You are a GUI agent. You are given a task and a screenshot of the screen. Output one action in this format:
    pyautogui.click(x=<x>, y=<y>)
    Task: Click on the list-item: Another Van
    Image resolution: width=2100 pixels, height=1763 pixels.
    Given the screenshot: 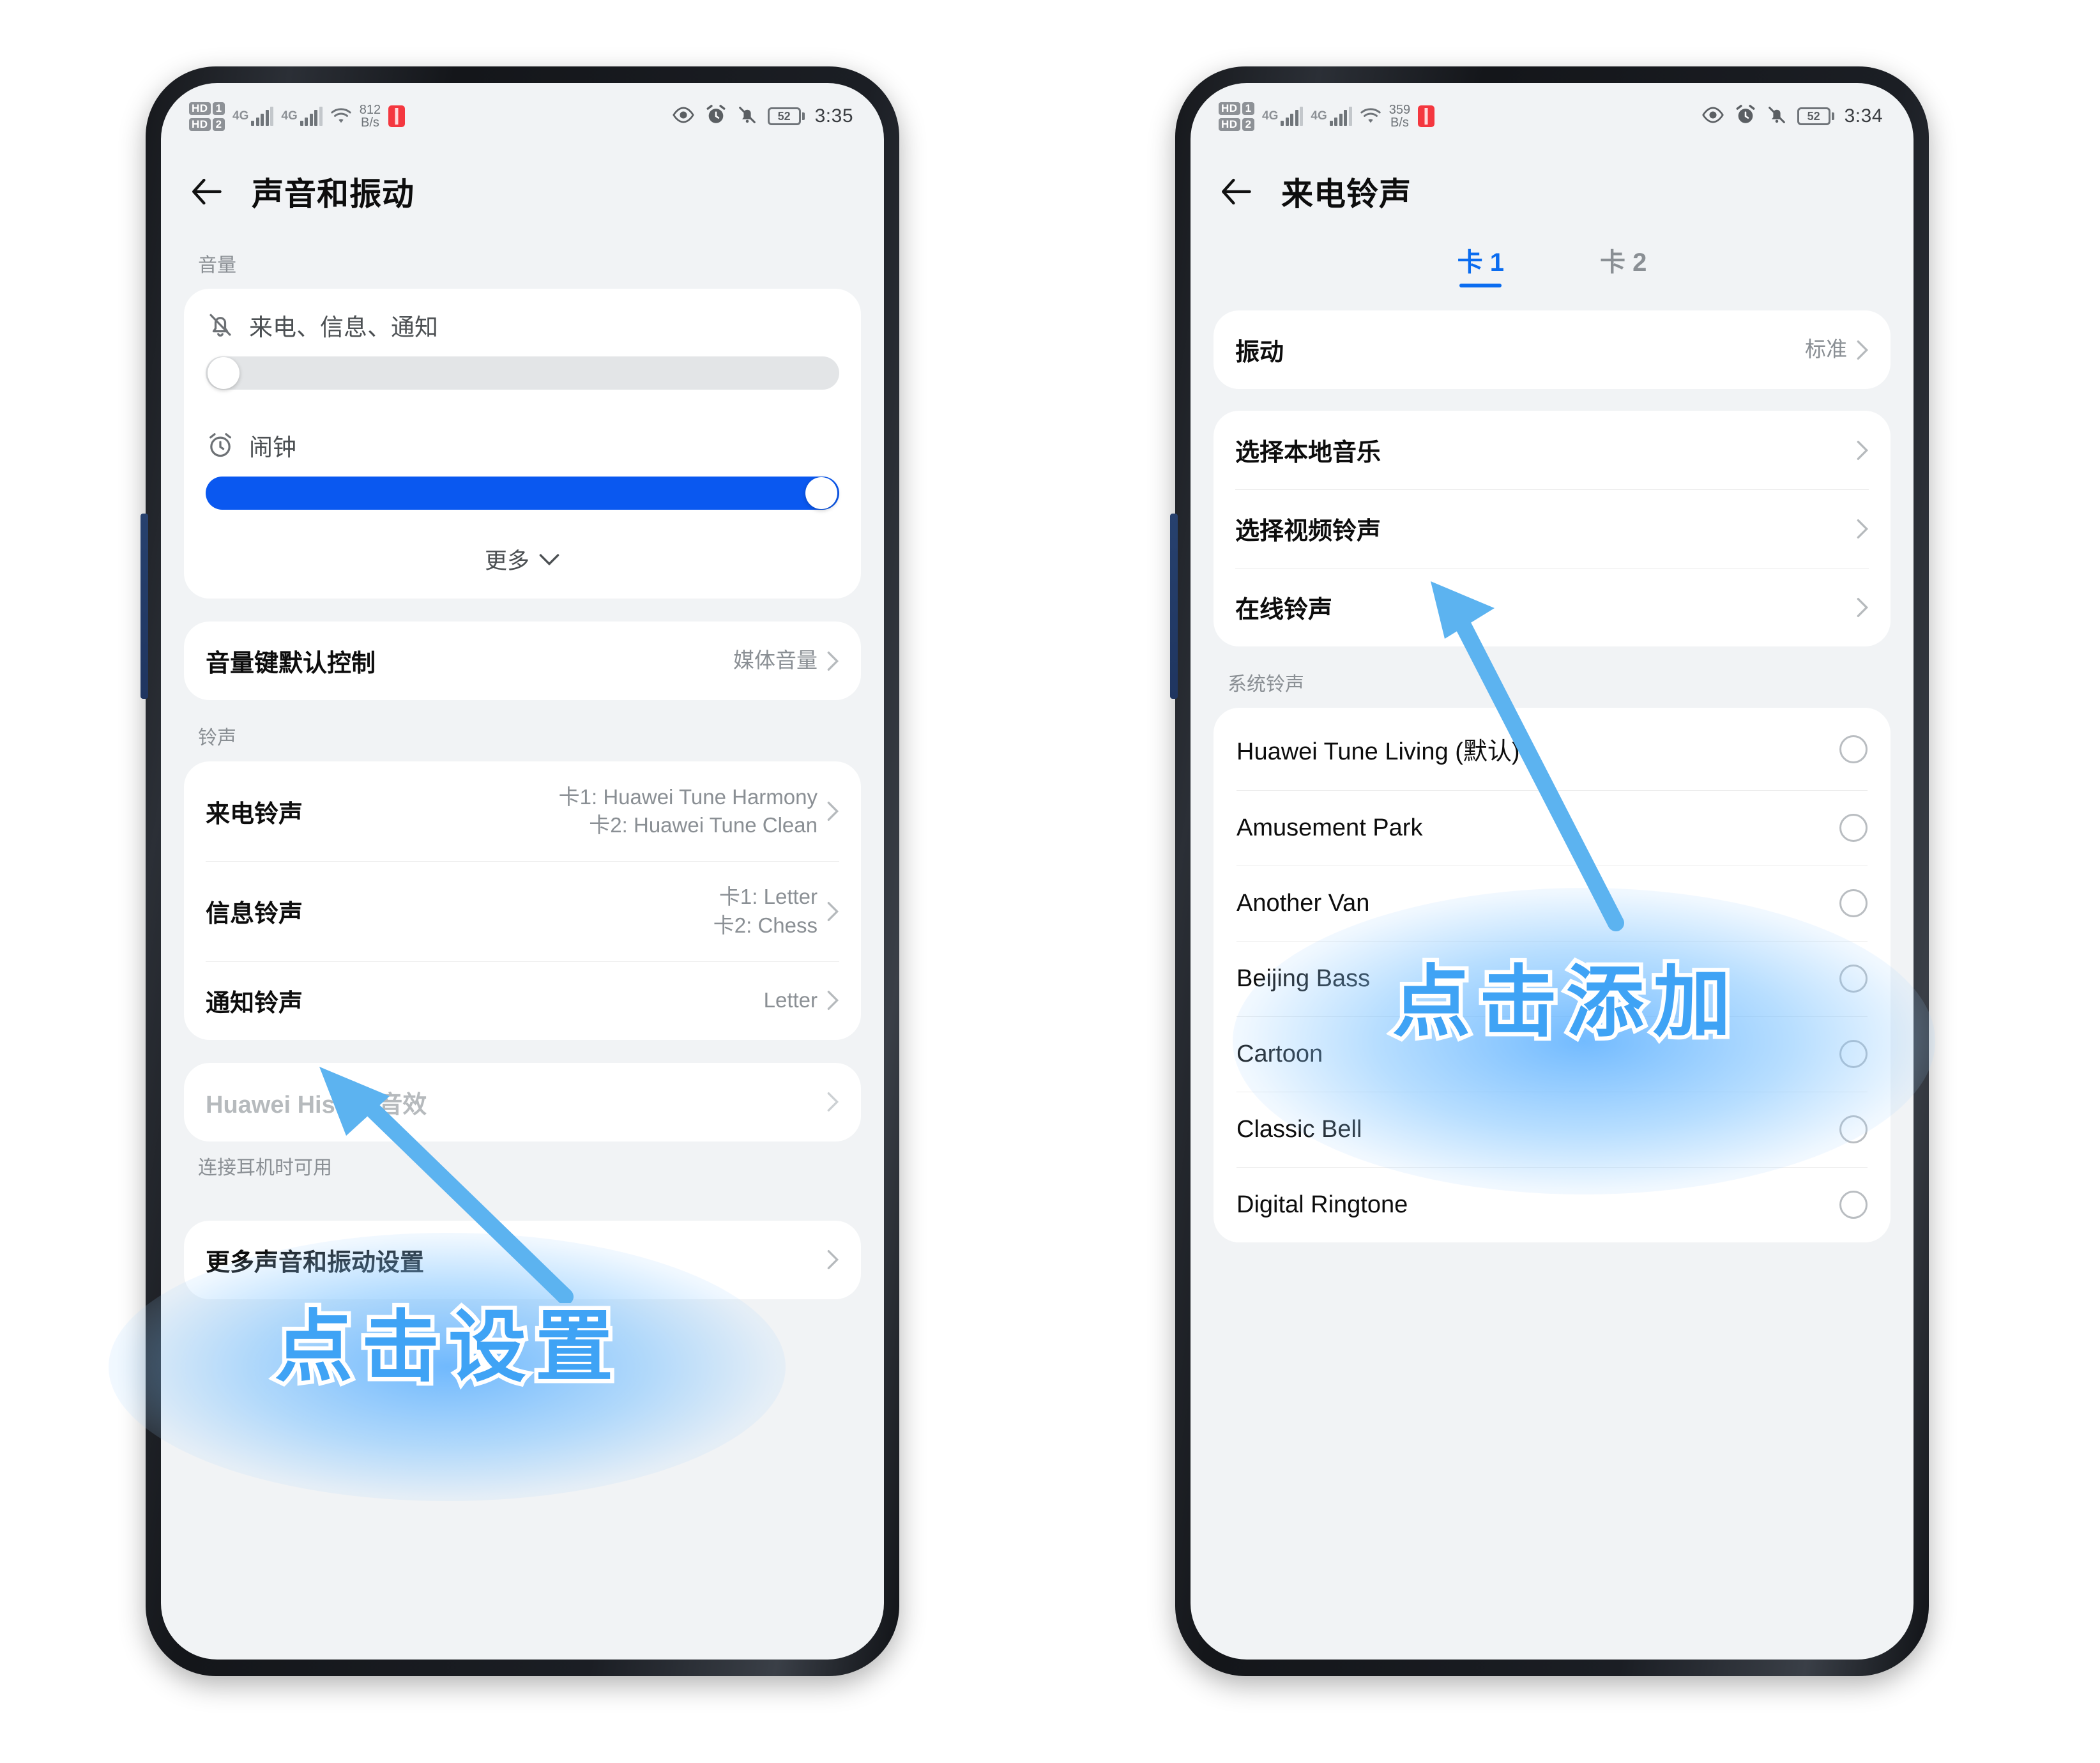 What is the action you would take?
    pyautogui.click(x=1552, y=903)
    